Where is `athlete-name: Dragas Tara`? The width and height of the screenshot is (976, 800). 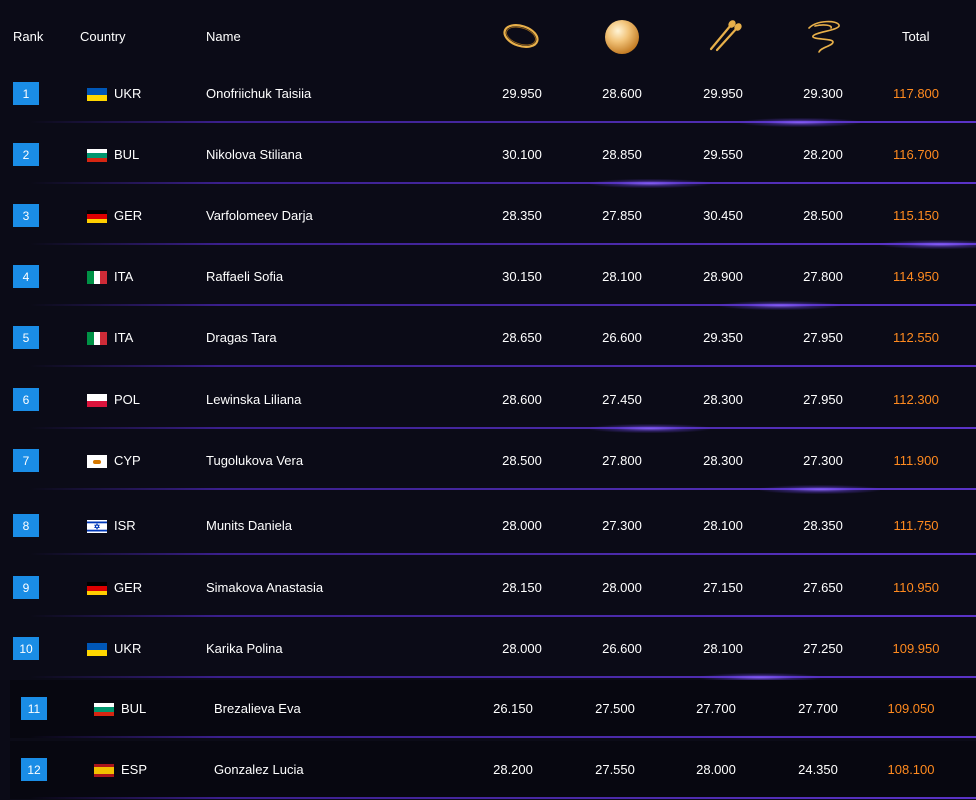 athlete-name: Dragas Tara is located at coordinates (241, 337).